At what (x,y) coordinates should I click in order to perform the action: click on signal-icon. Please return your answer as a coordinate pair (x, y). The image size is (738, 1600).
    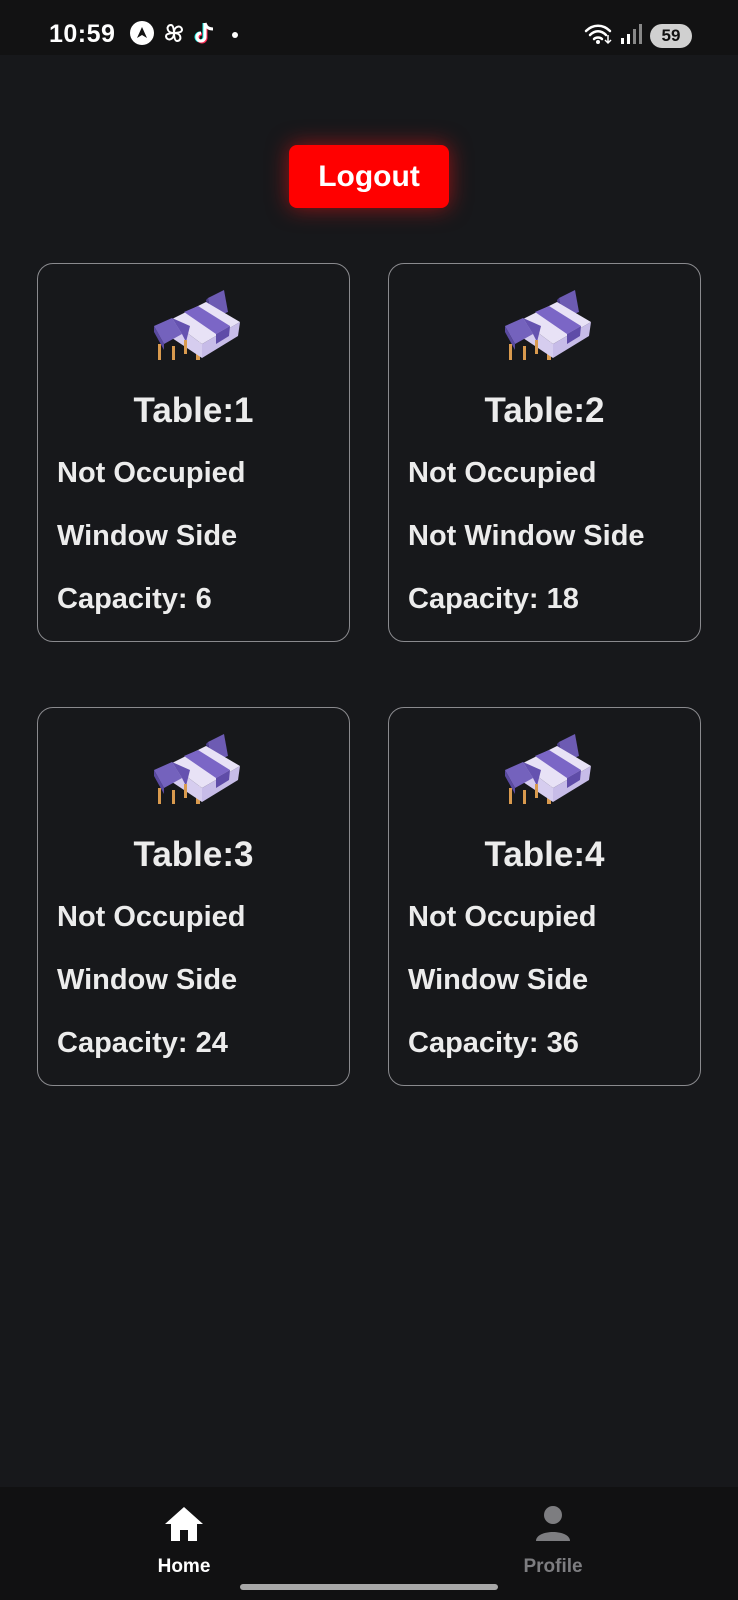
    Looking at the image, I should click on (631, 36).